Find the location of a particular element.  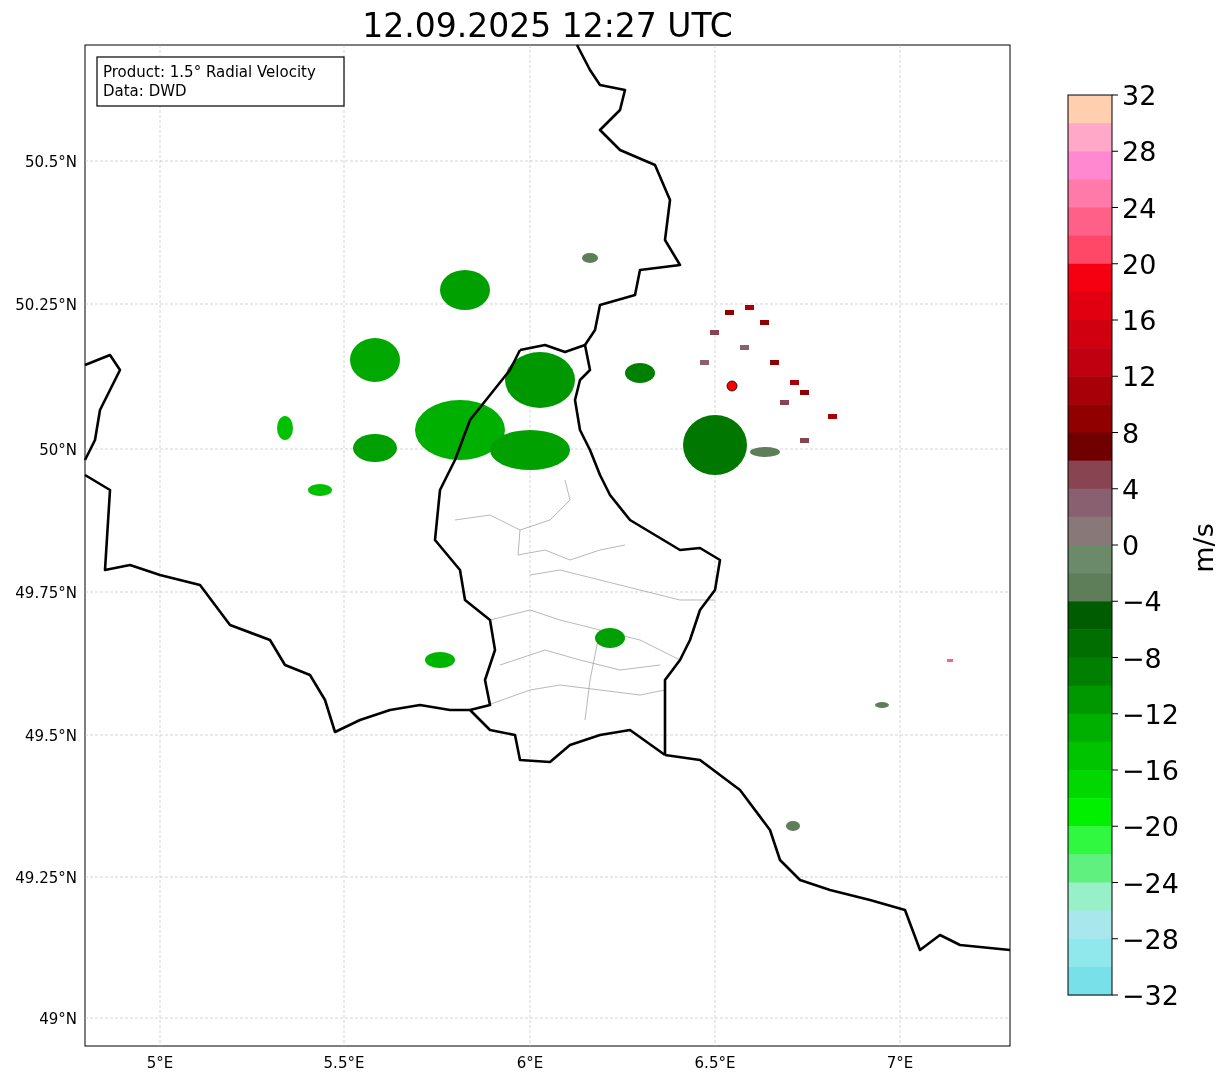

colorbar-tick-label: −4 is located at coordinates (1142, 602).